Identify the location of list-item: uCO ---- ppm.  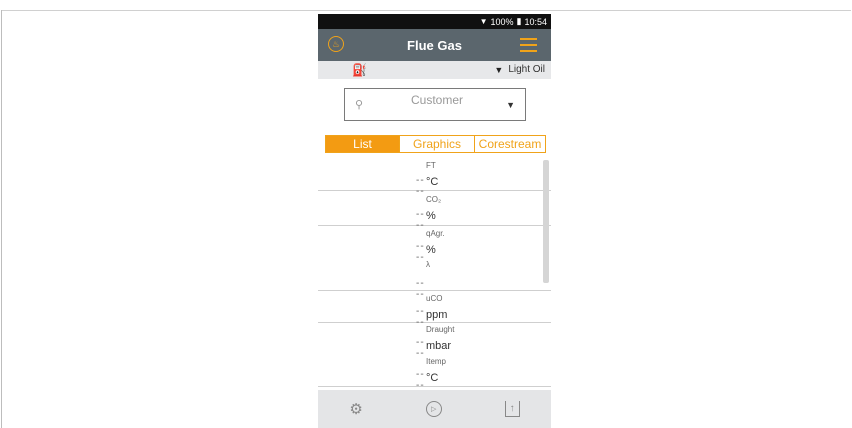
(434, 309).